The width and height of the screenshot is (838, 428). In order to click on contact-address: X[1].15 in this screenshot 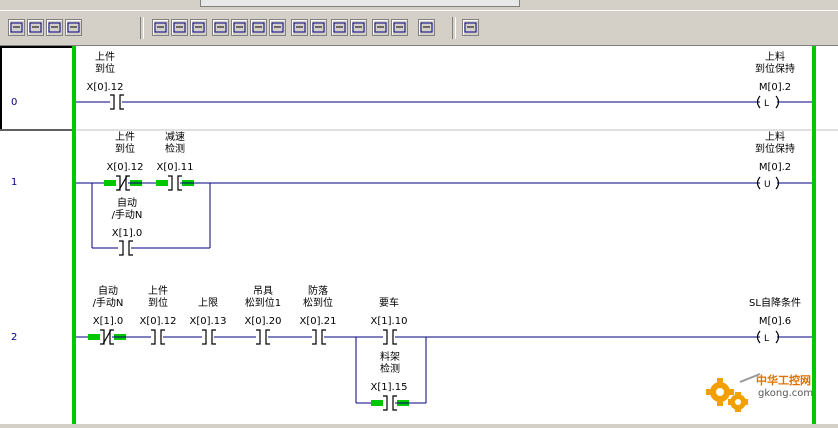, I will do `click(389, 387)`.